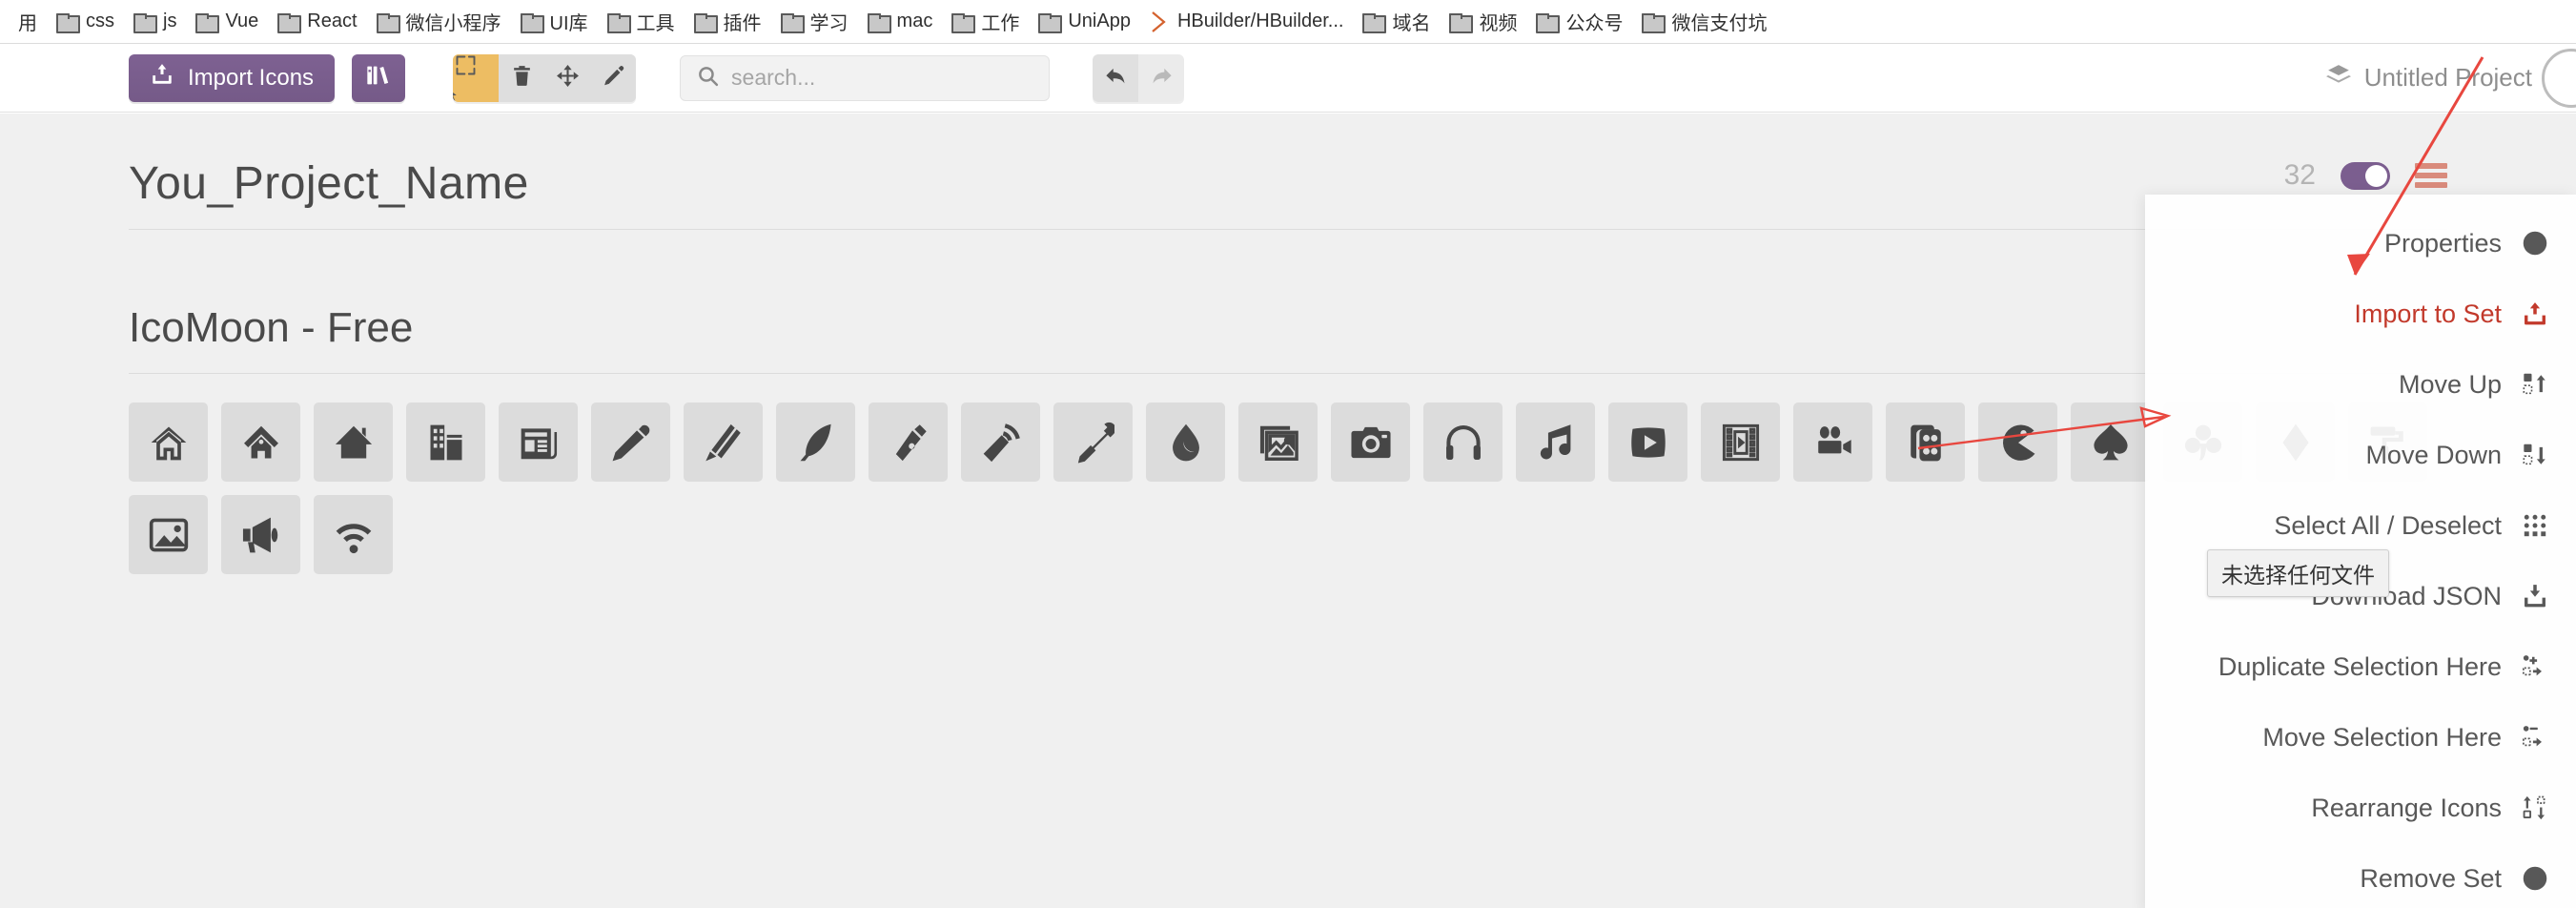 This screenshot has height=908, width=2576. I want to click on bookmark-item: 用, so click(23, 21).